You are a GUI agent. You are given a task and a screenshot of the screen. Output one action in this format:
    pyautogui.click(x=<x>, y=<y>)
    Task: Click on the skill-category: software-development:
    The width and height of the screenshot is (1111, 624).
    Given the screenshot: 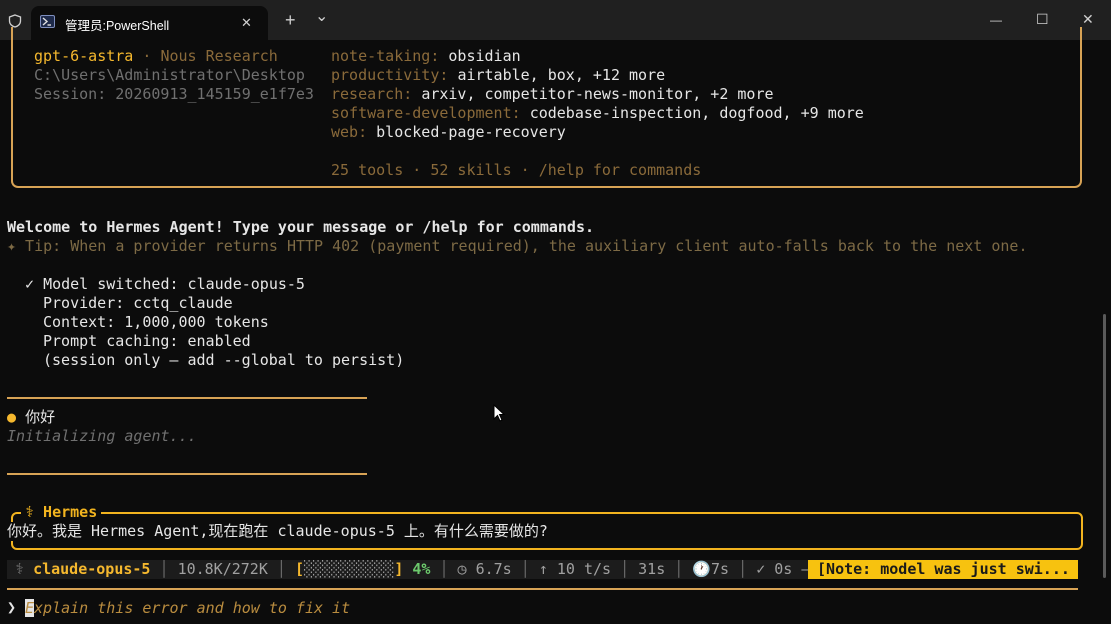 What is the action you would take?
    pyautogui.click(x=426, y=113)
    